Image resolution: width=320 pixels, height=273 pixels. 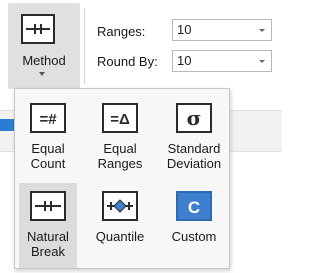 I want to click on option-equal-ranges: =Δ Equal Ranges, so click(x=120, y=137).